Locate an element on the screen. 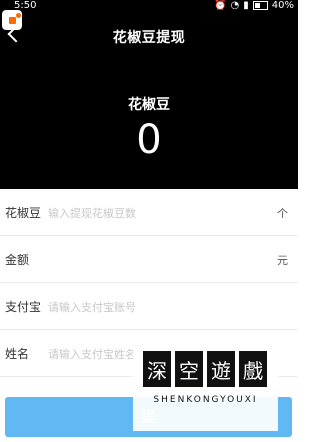 This screenshot has height=442, width=320. battery-icon is located at coordinates (260, 5).